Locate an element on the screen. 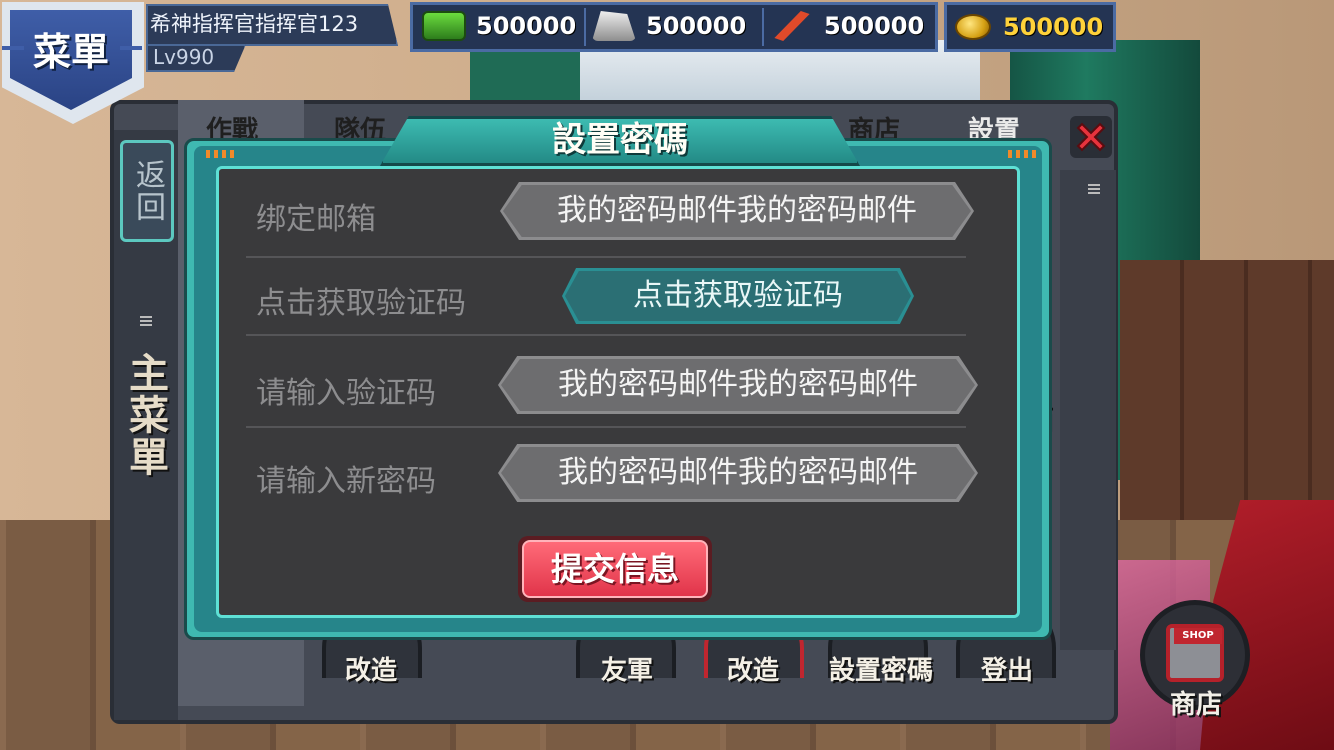 This screenshot has height=750, width=1334. new-password-field: 我的密码邮件我的密码邮件 is located at coordinates (738, 473).